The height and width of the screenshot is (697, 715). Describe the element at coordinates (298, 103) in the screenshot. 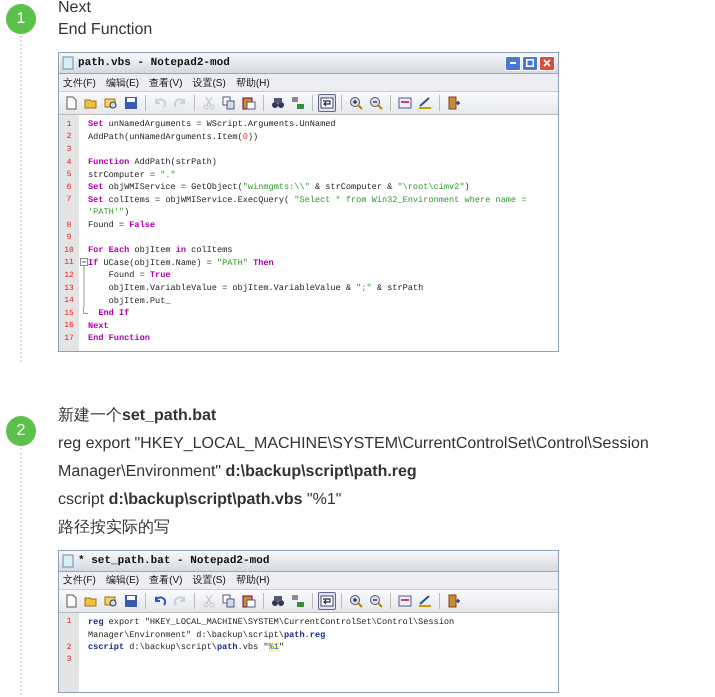

I see `replace-icon` at that location.